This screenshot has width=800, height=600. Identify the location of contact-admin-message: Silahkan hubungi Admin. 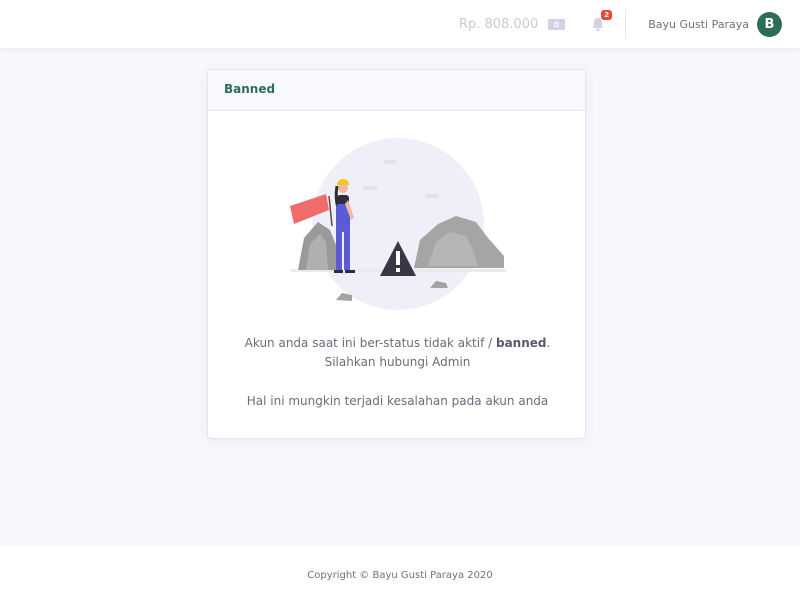
(397, 362).